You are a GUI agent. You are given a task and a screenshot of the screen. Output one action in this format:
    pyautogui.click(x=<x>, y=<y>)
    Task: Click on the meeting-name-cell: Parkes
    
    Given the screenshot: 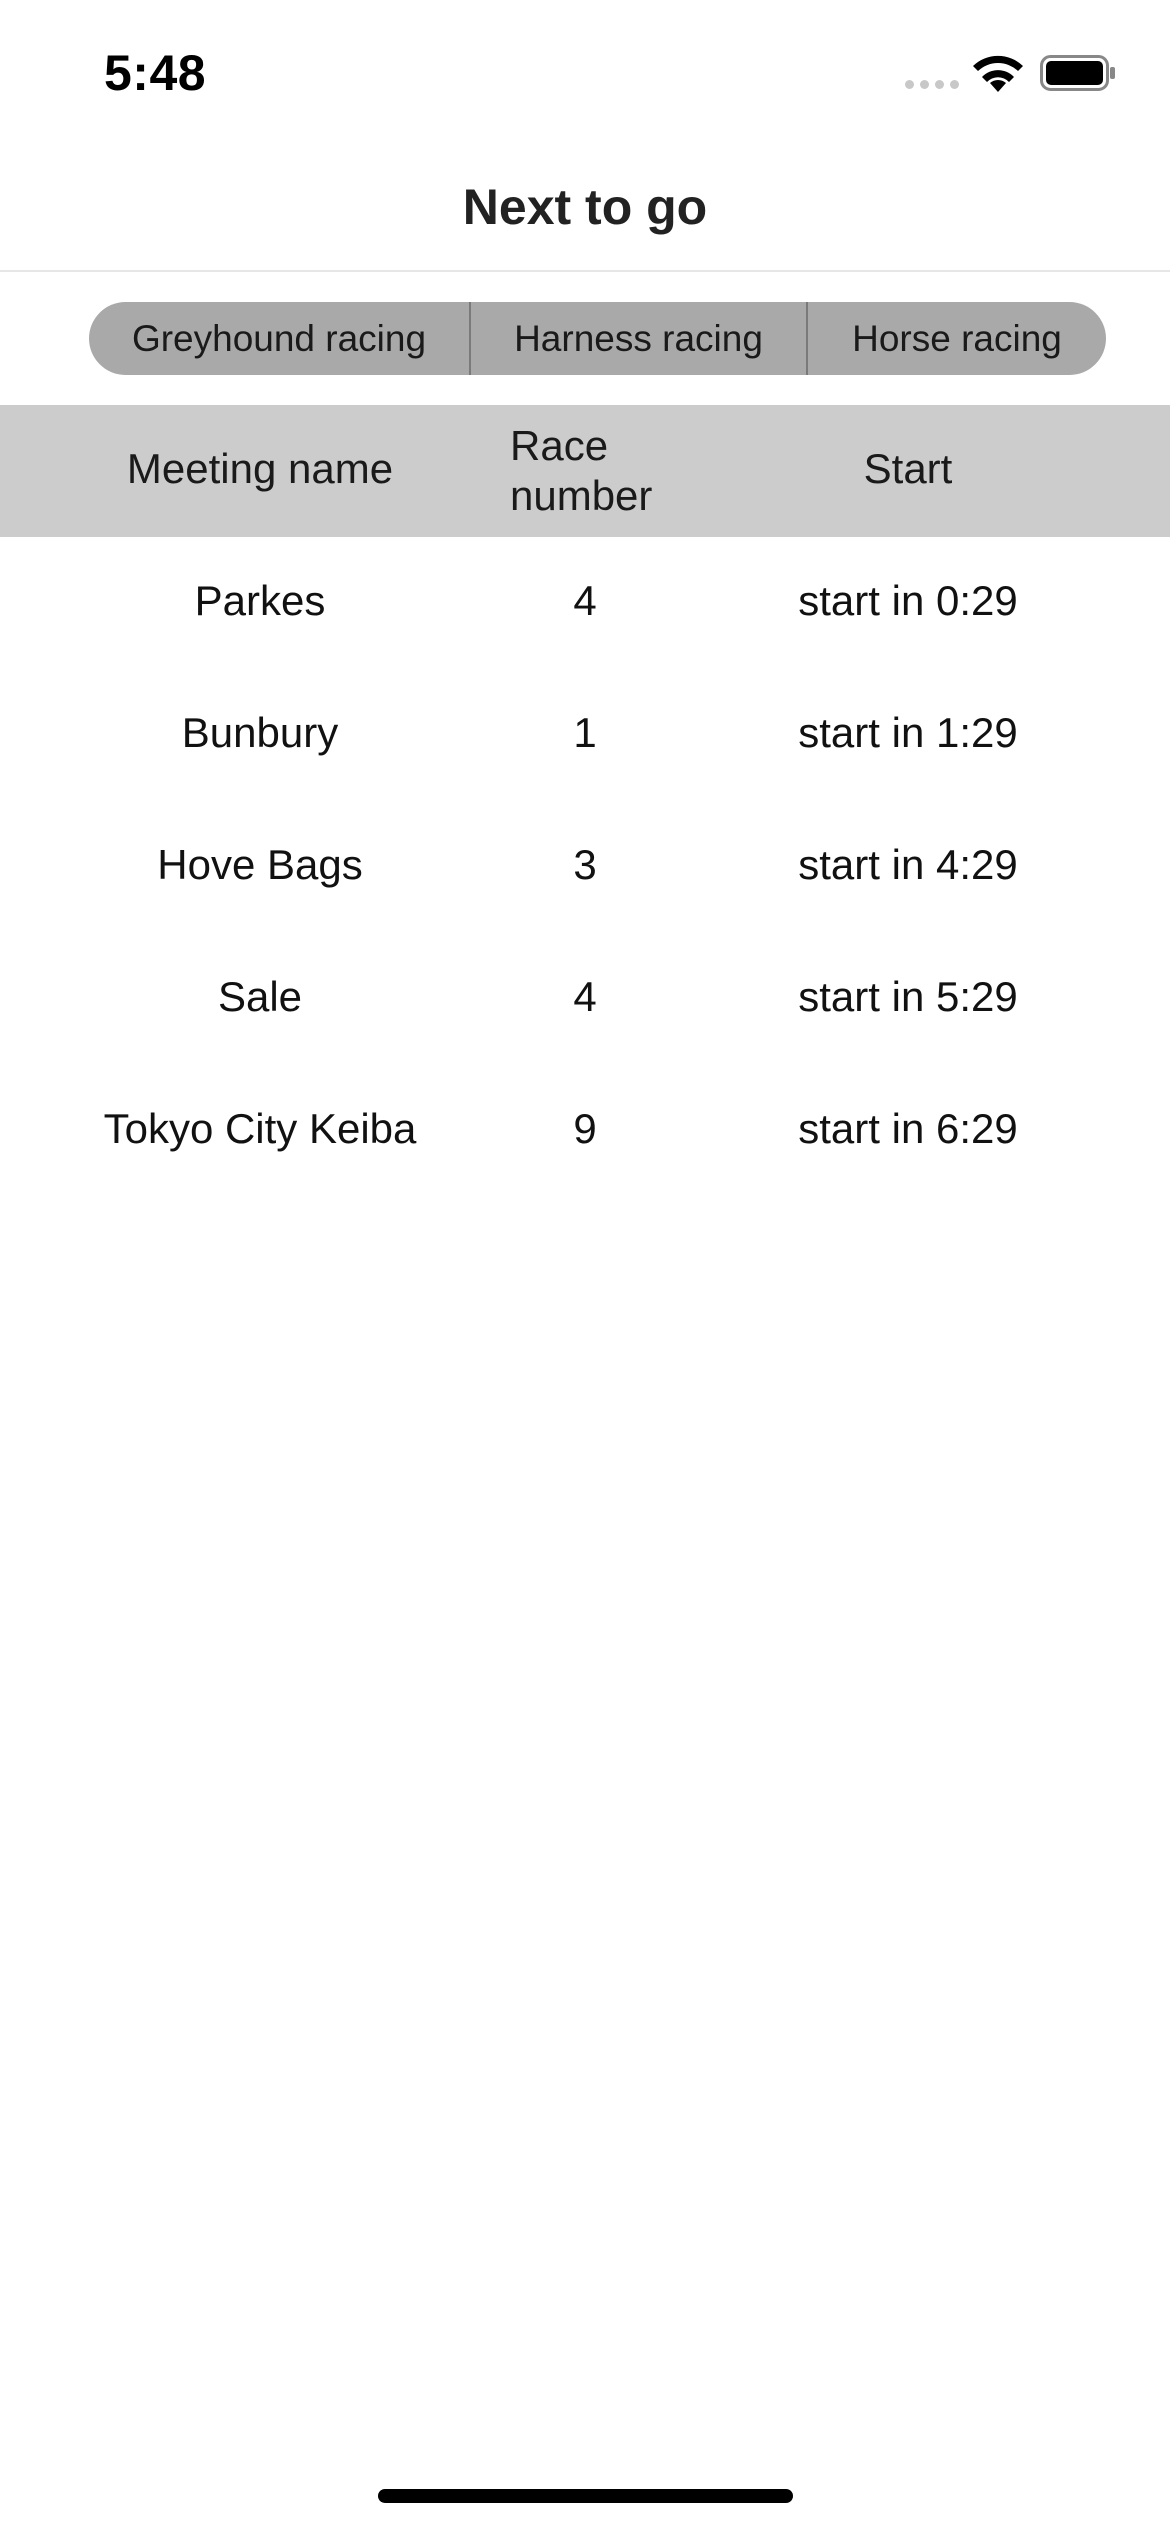 What is the action you would take?
    pyautogui.click(x=260, y=600)
    